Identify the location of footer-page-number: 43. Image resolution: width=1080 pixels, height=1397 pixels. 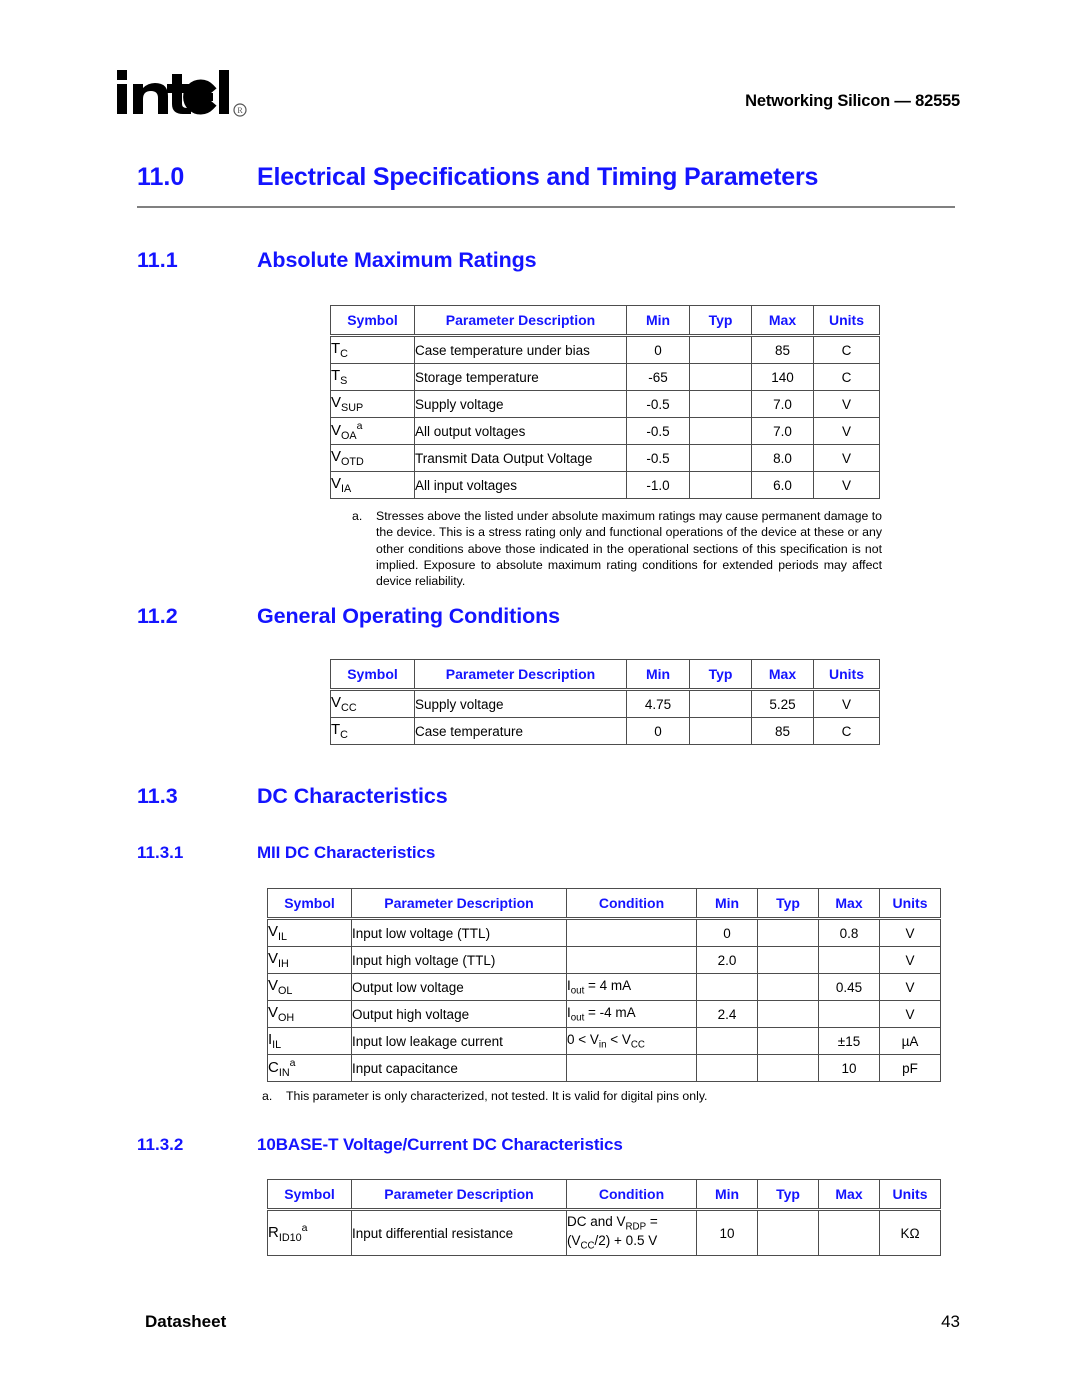
(950, 1321).